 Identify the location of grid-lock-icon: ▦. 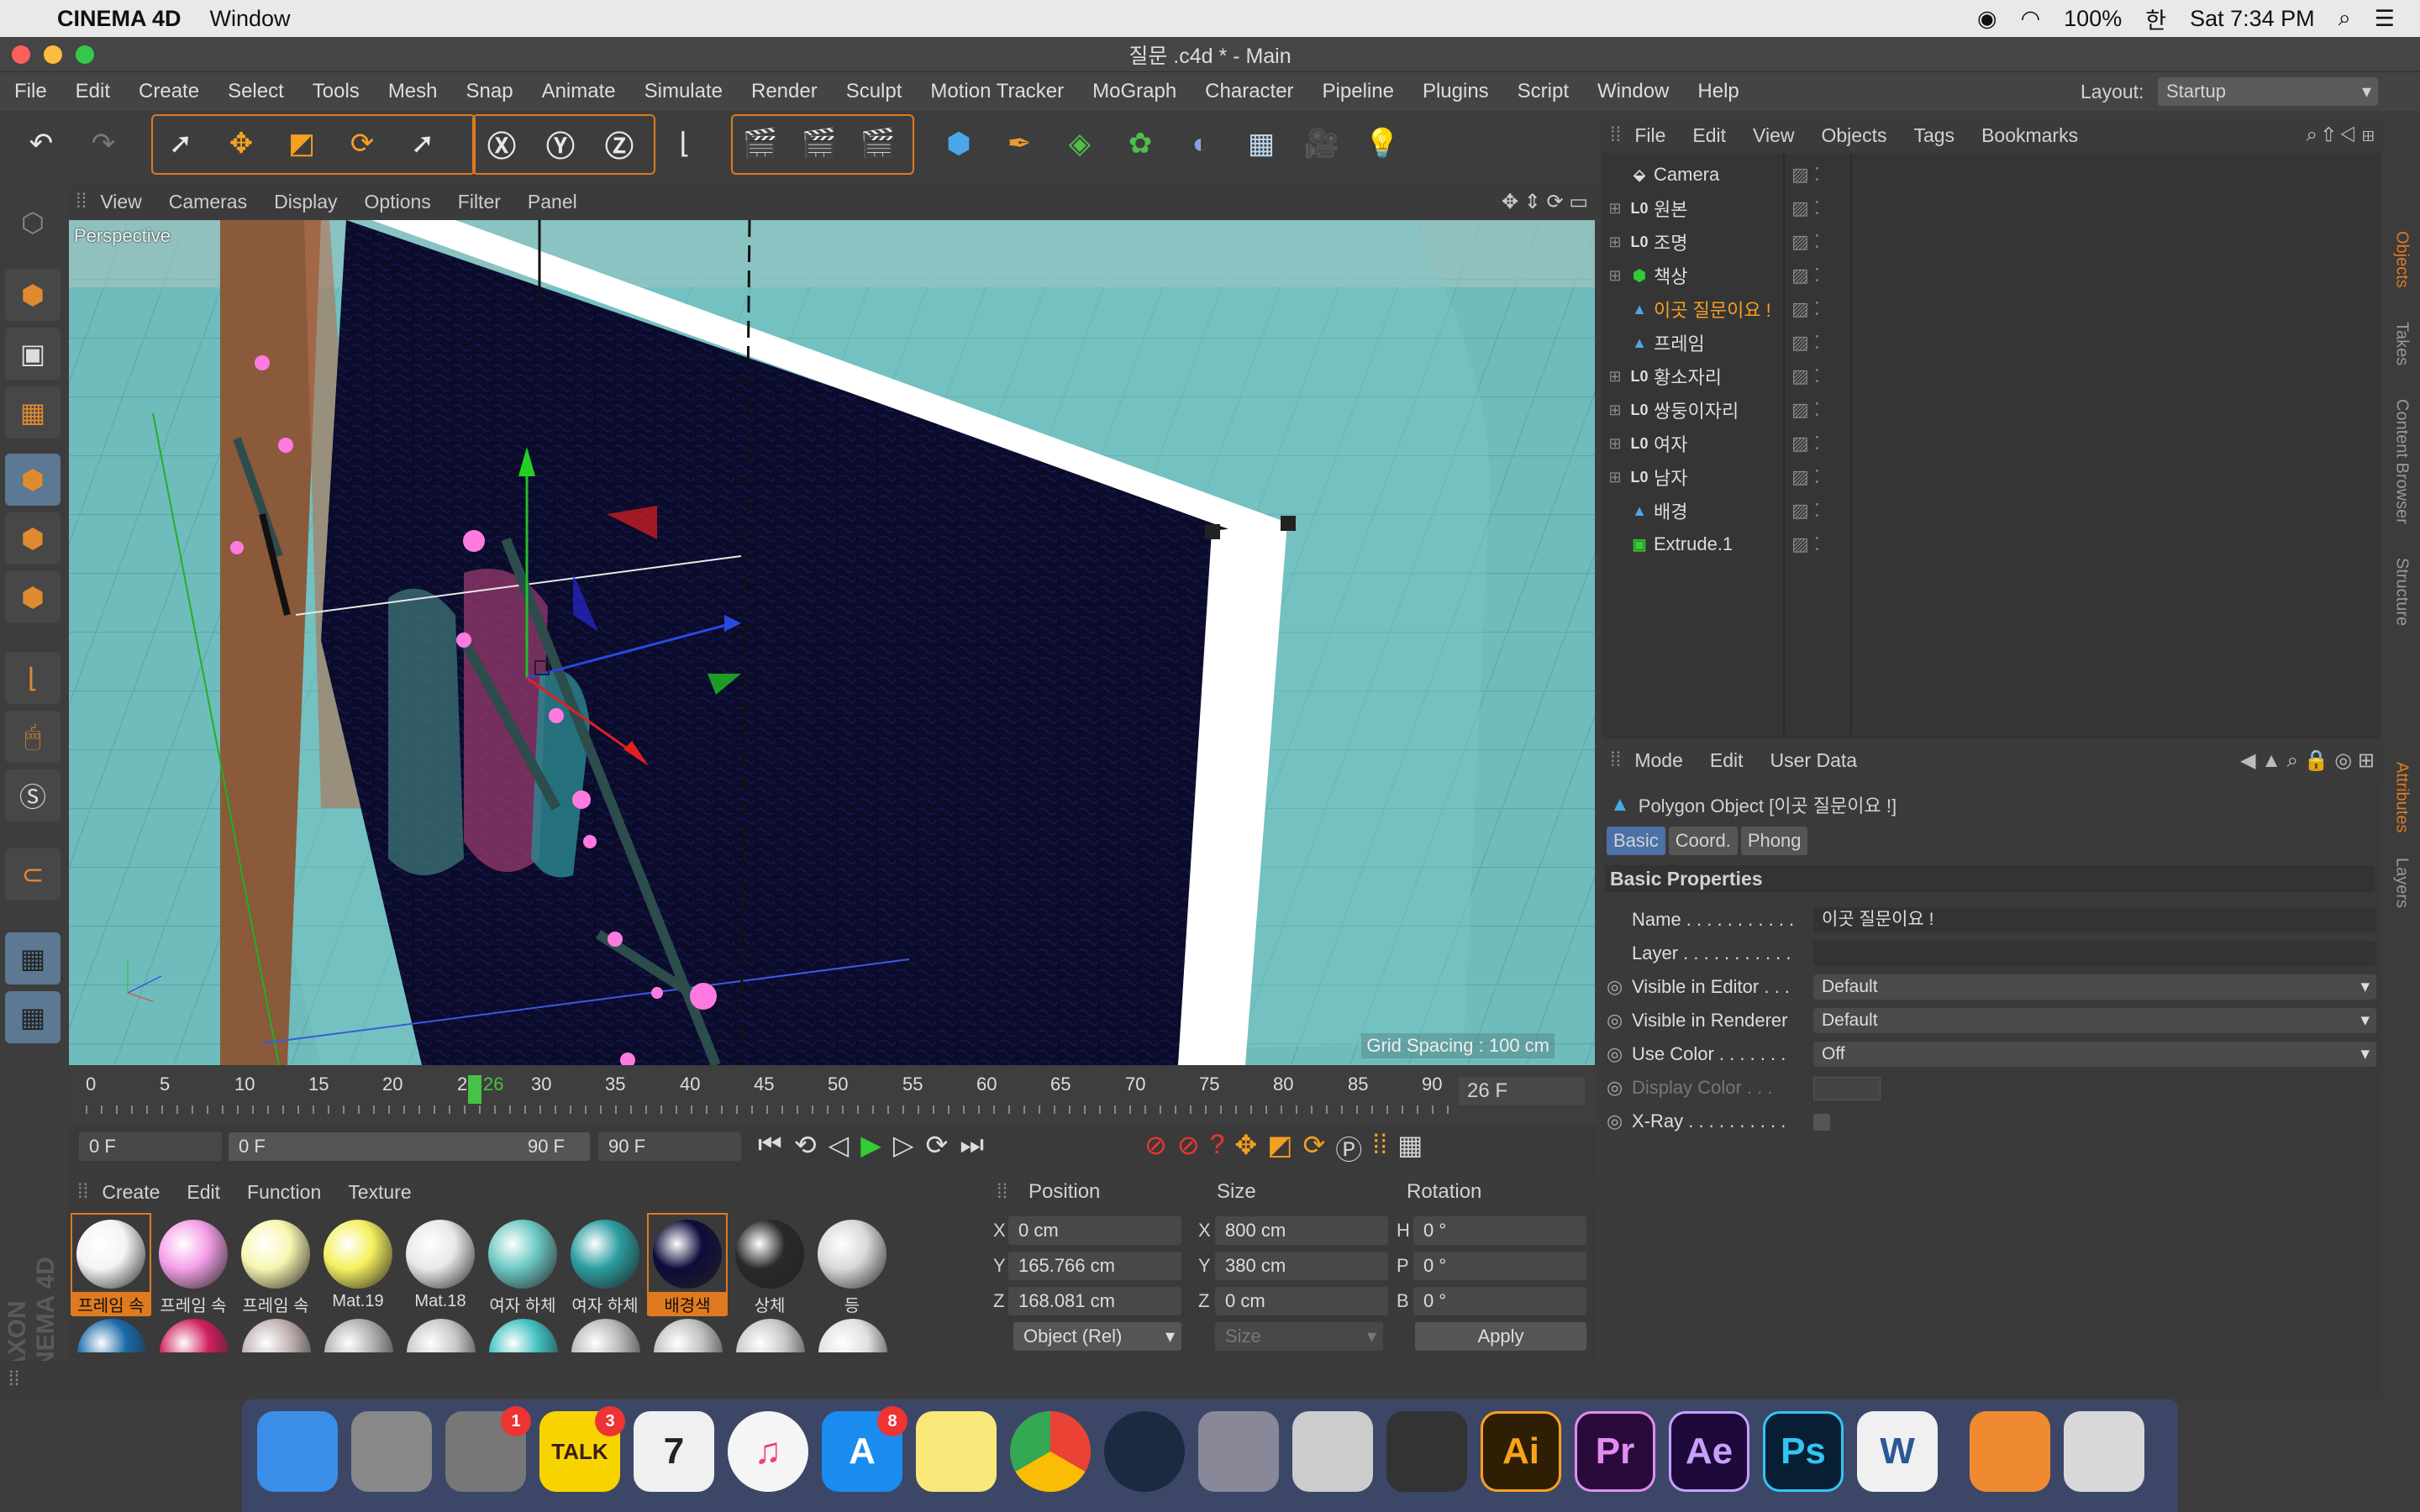
(33, 958).